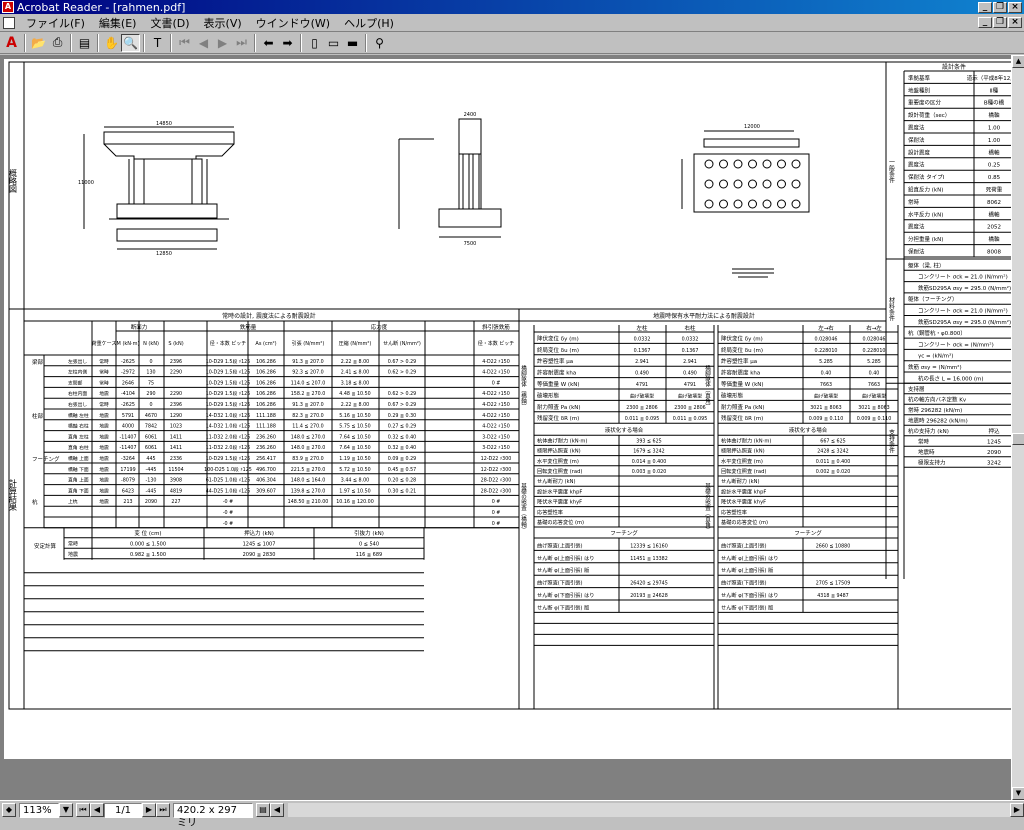 Image resolution: width=1024 pixels, height=830 pixels. Describe the element at coordinates (83, 810) in the screenshot. I see `first-page-status-icon: ⏮` at that location.